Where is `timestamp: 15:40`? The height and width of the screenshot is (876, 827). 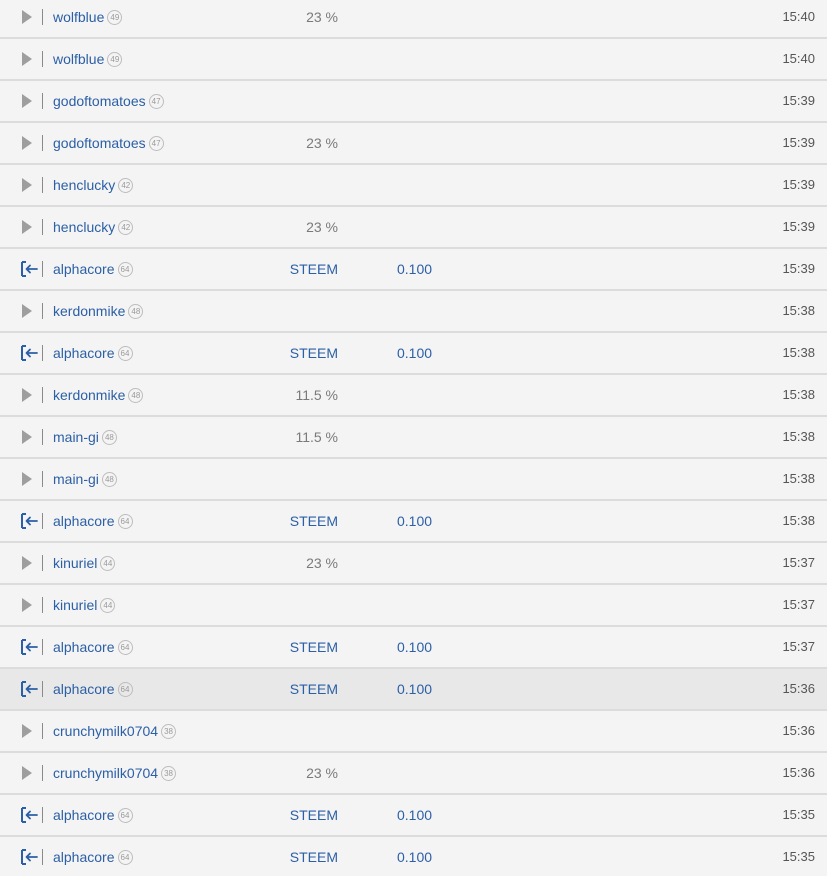 timestamp: 15:40 is located at coordinates (798, 58).